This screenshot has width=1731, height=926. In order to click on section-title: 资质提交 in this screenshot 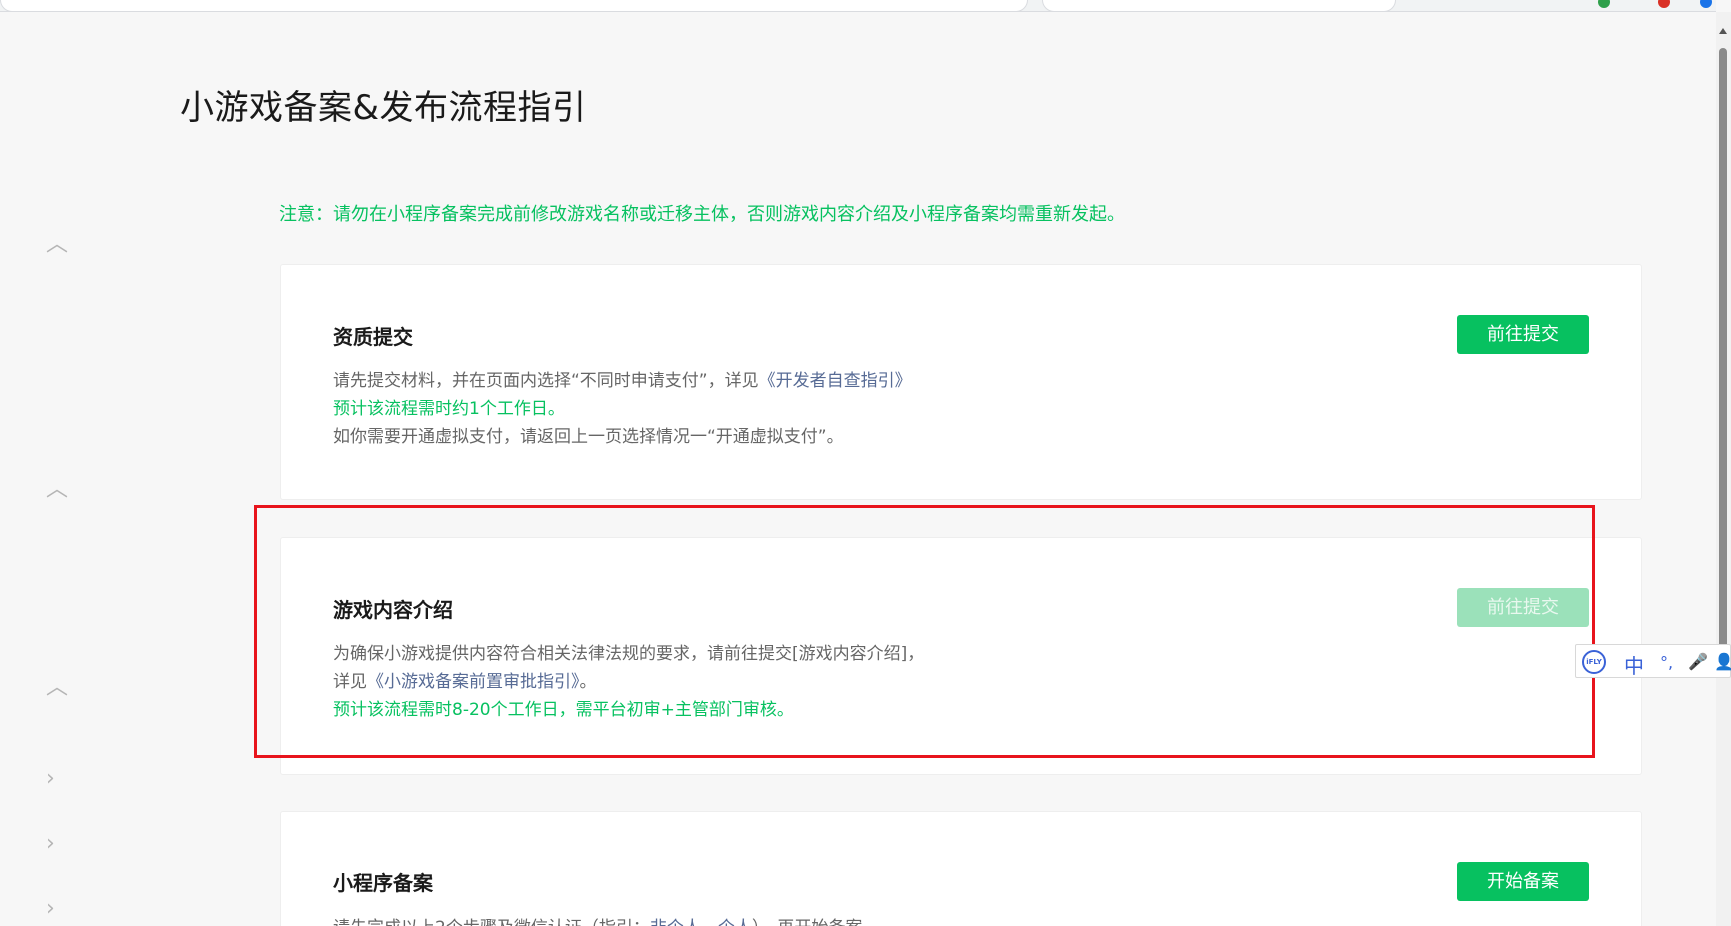, I will do `click(373, 337)`.